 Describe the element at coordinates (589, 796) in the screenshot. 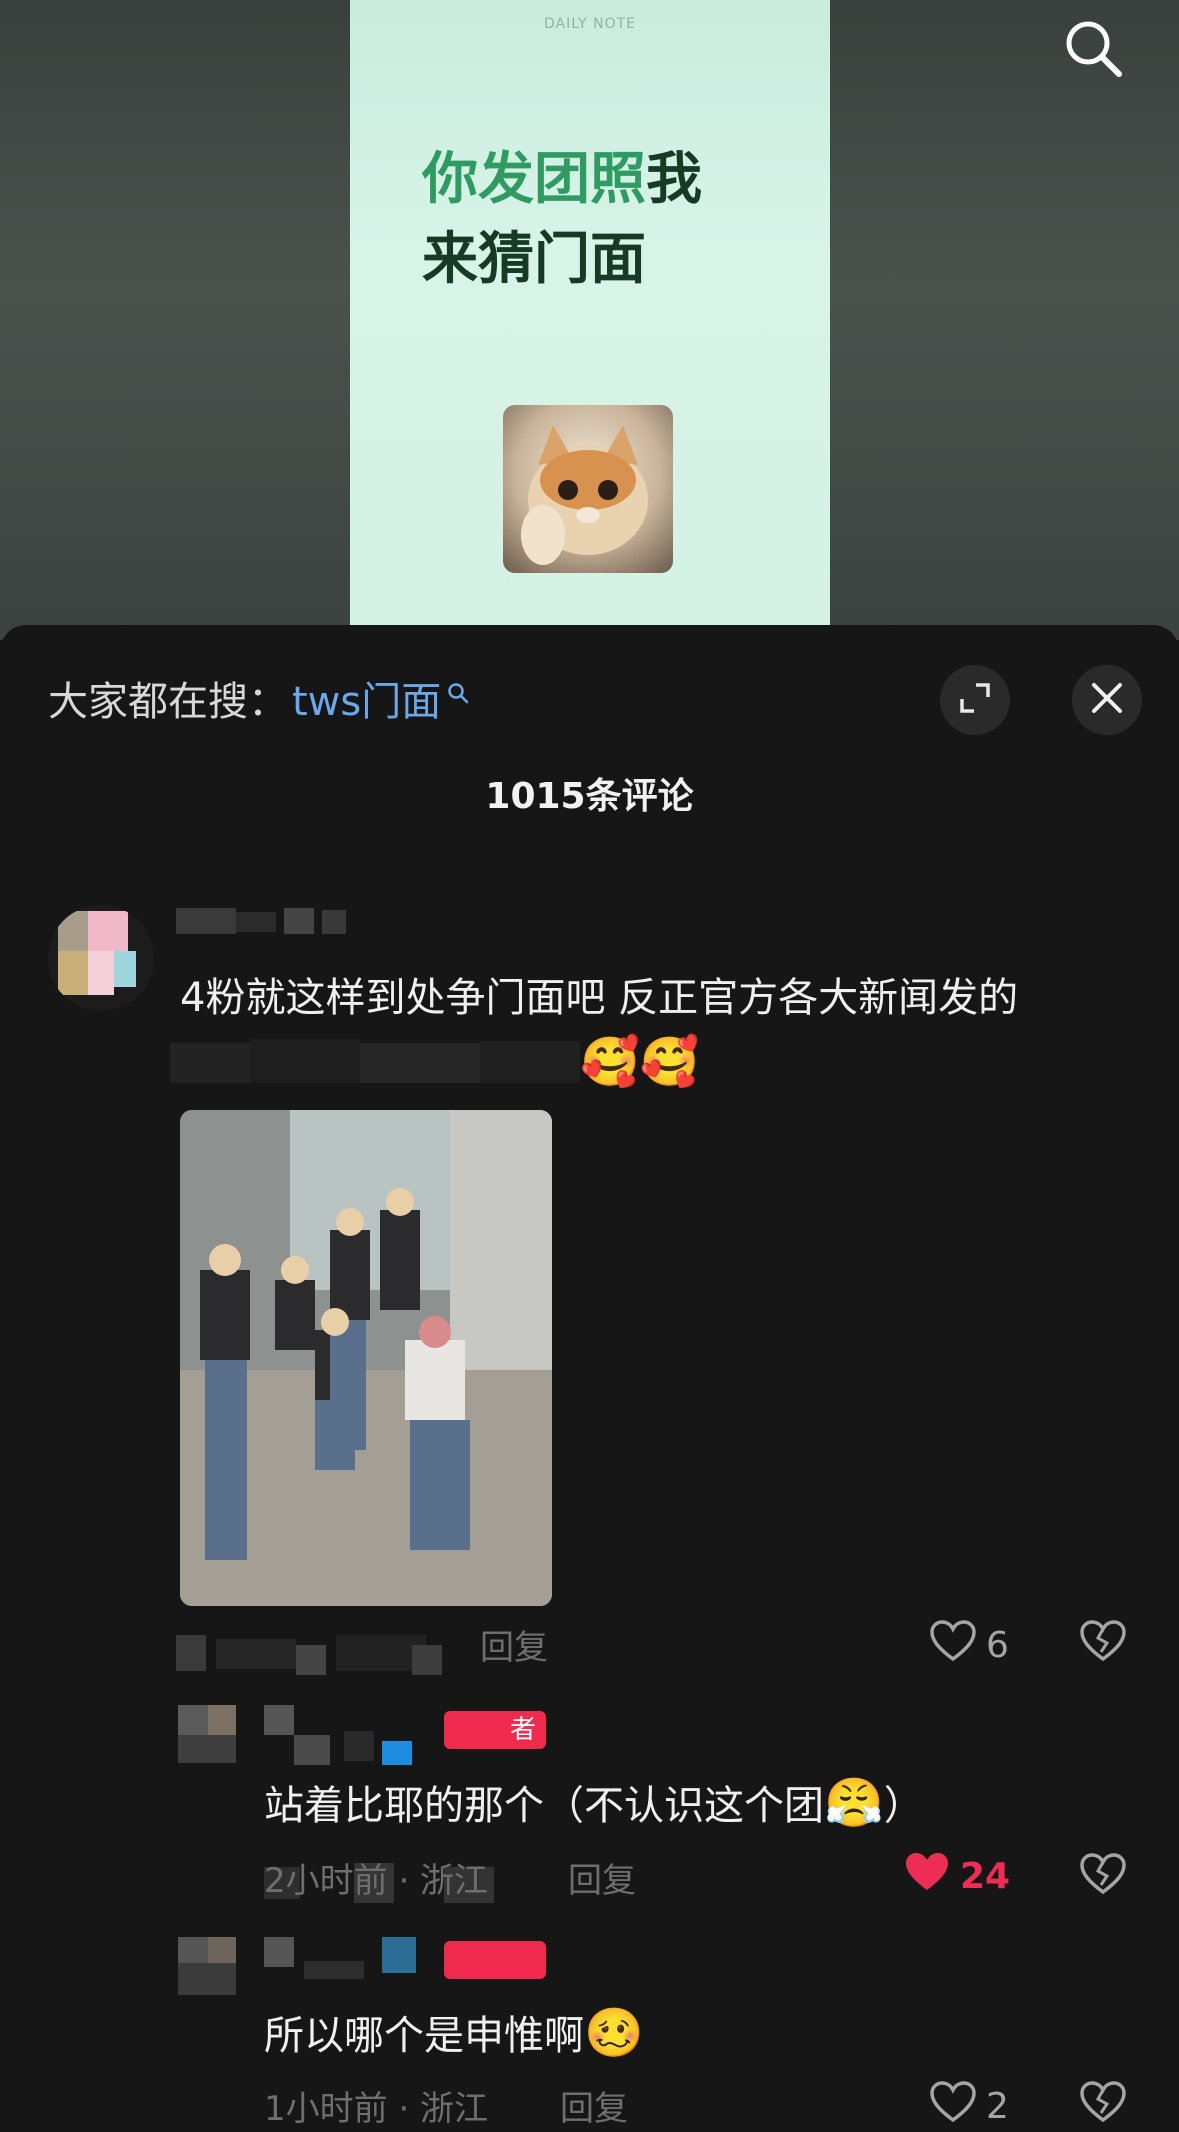

I see `comment-count: 1015条评论` at that location.